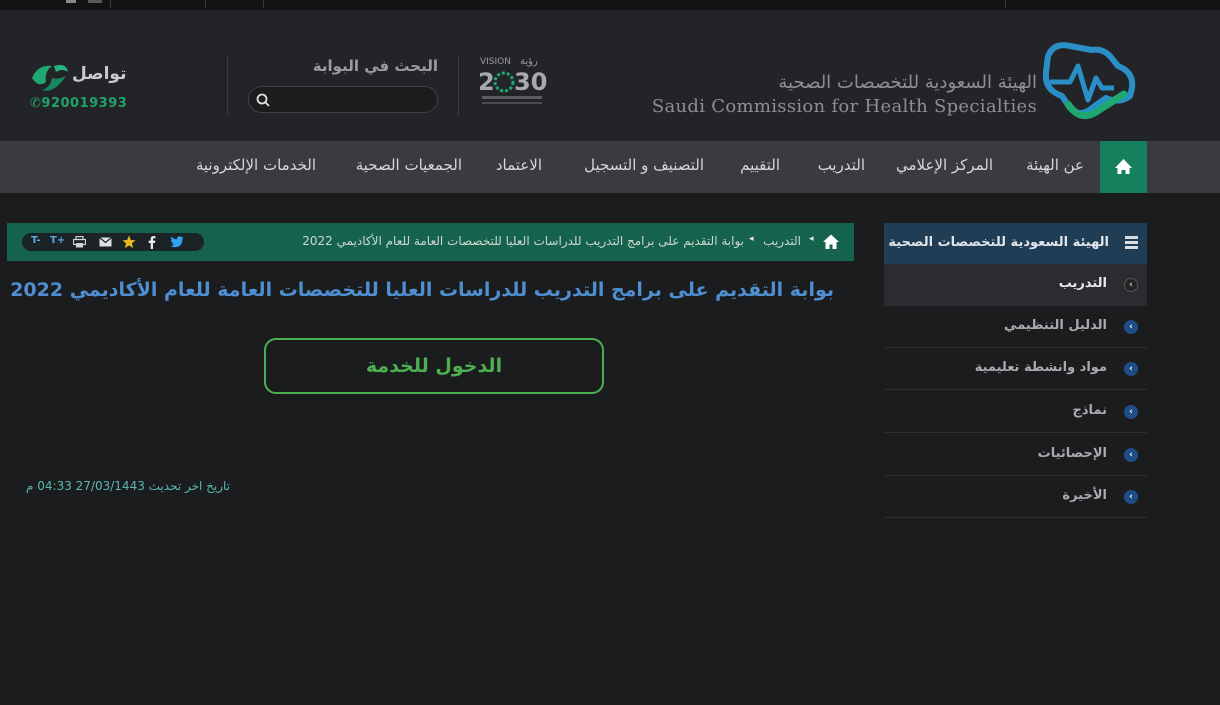  I want to click on svg-text: VISION, so click(495, 62).